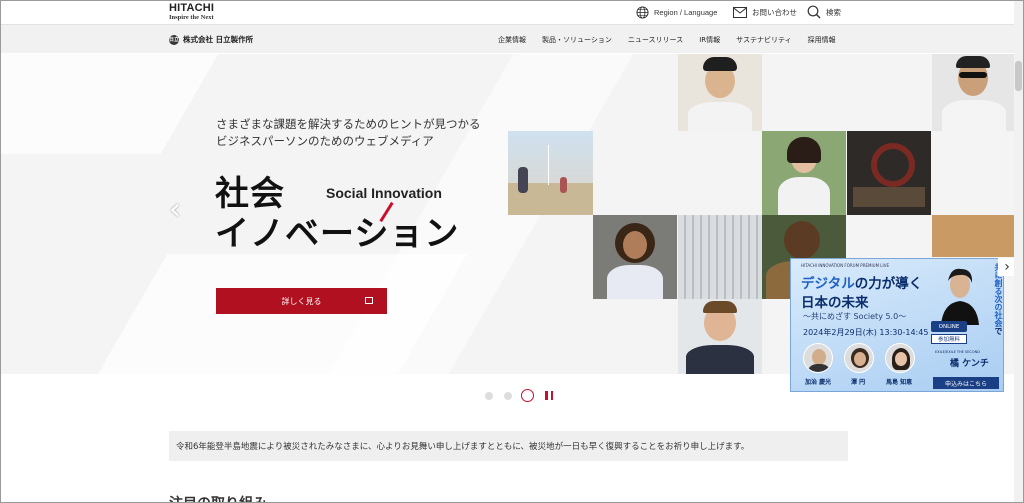 This screenshot has height=503, width=1024. I want to click on carousel-dot-active, so click(527, 395).